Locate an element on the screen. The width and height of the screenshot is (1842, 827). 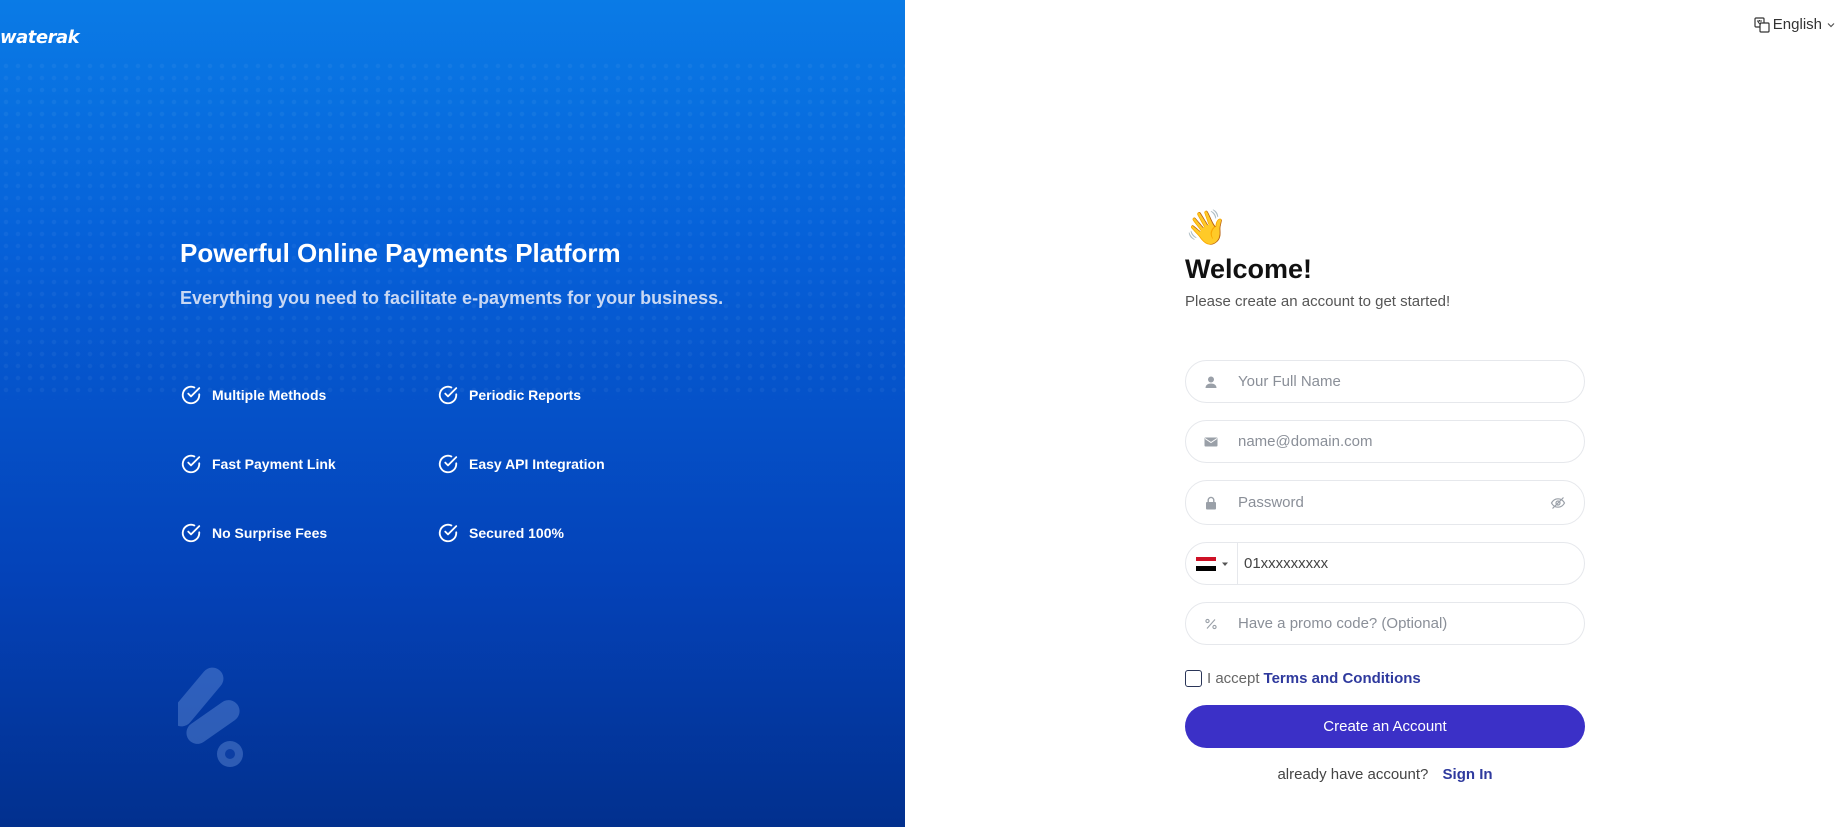
feature-item: Easy API Integration is located at coordinates (521, 464).